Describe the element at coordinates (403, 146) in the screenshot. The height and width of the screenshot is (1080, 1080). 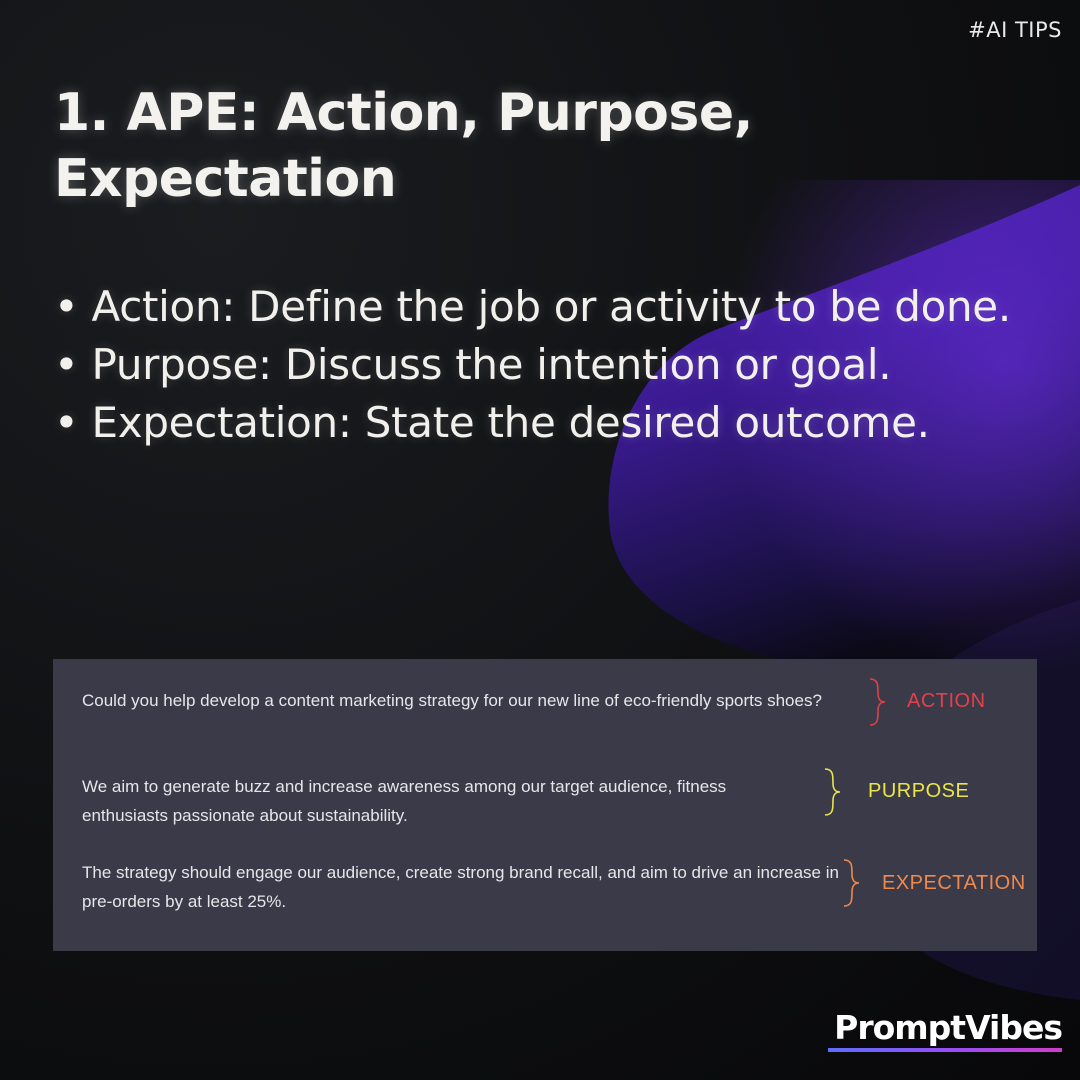
I see `slide-title: 1. APE: Action, Purpose, Expectation` at that location.